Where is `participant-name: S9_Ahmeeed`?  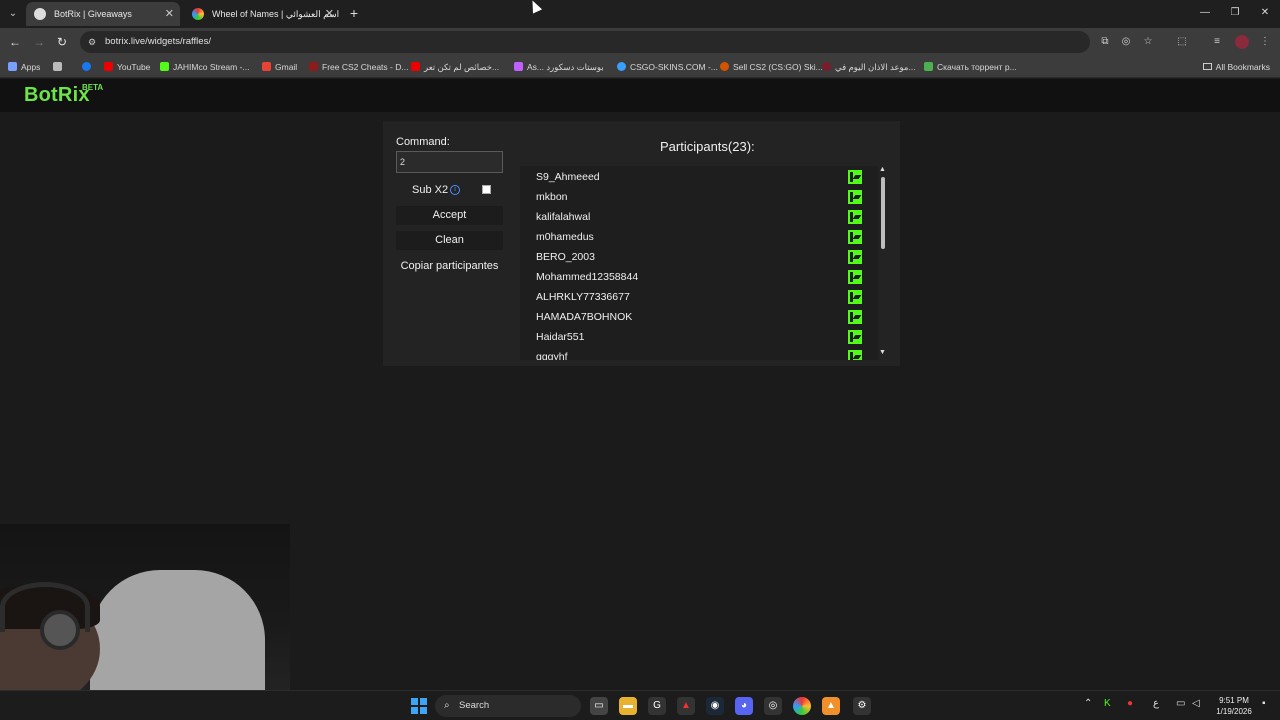
participant-name: S9_Ahmeeed is located at coordinates (568, 177).